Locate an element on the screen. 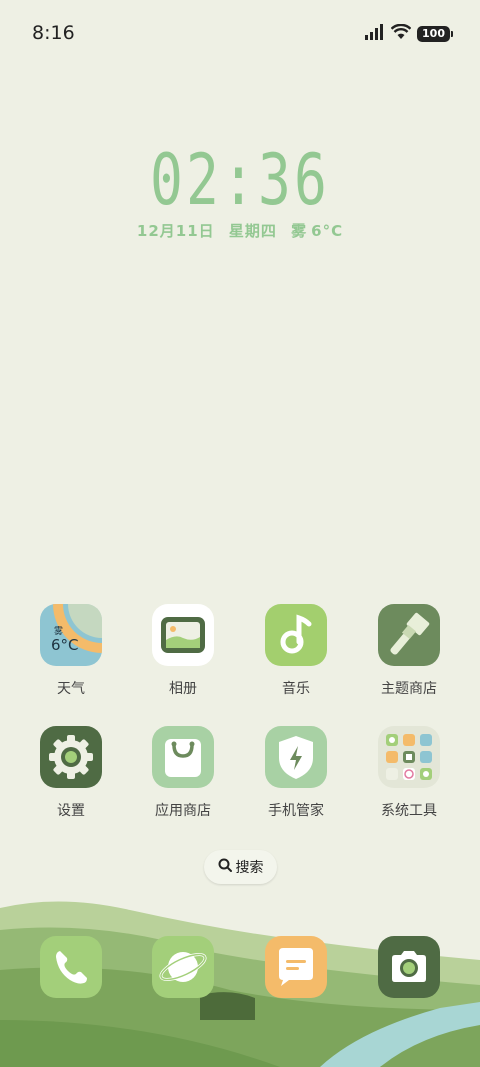 The height and width of the screenshot is (1067, 480). app-weather: 雾 6°C 天气 is located at coordinates (71, 651).